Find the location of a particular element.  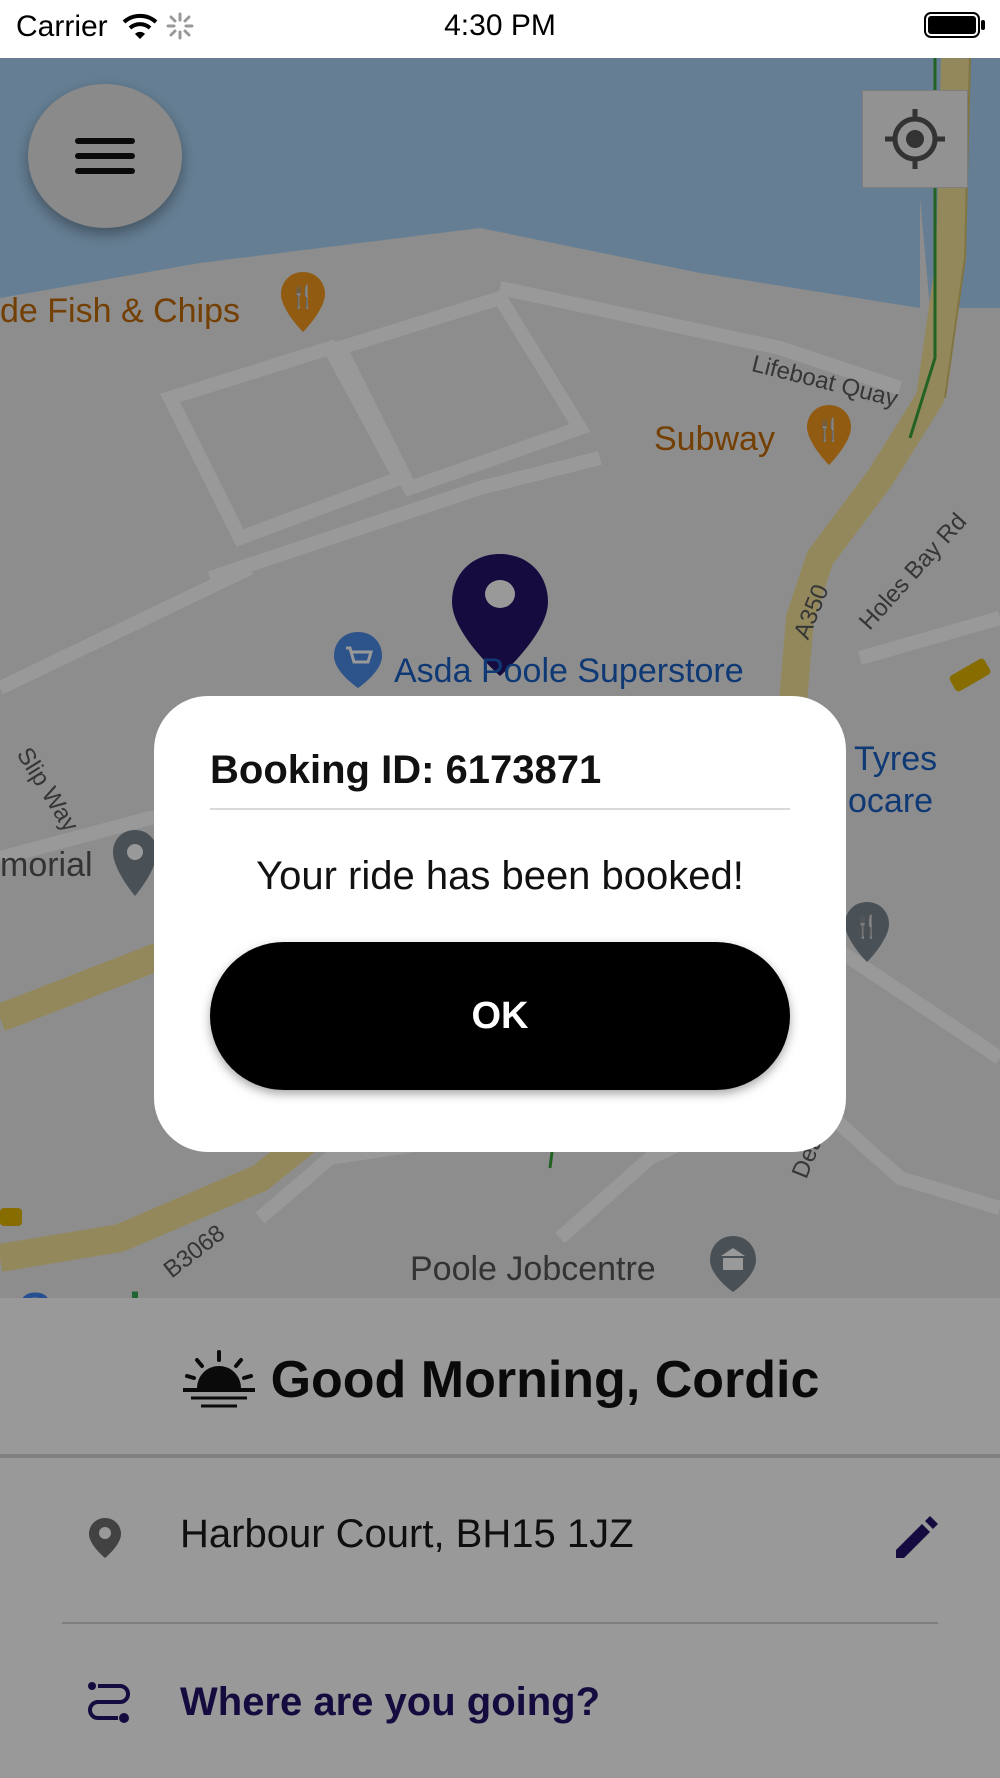

battery-icon is located at coordinates (954, 25).